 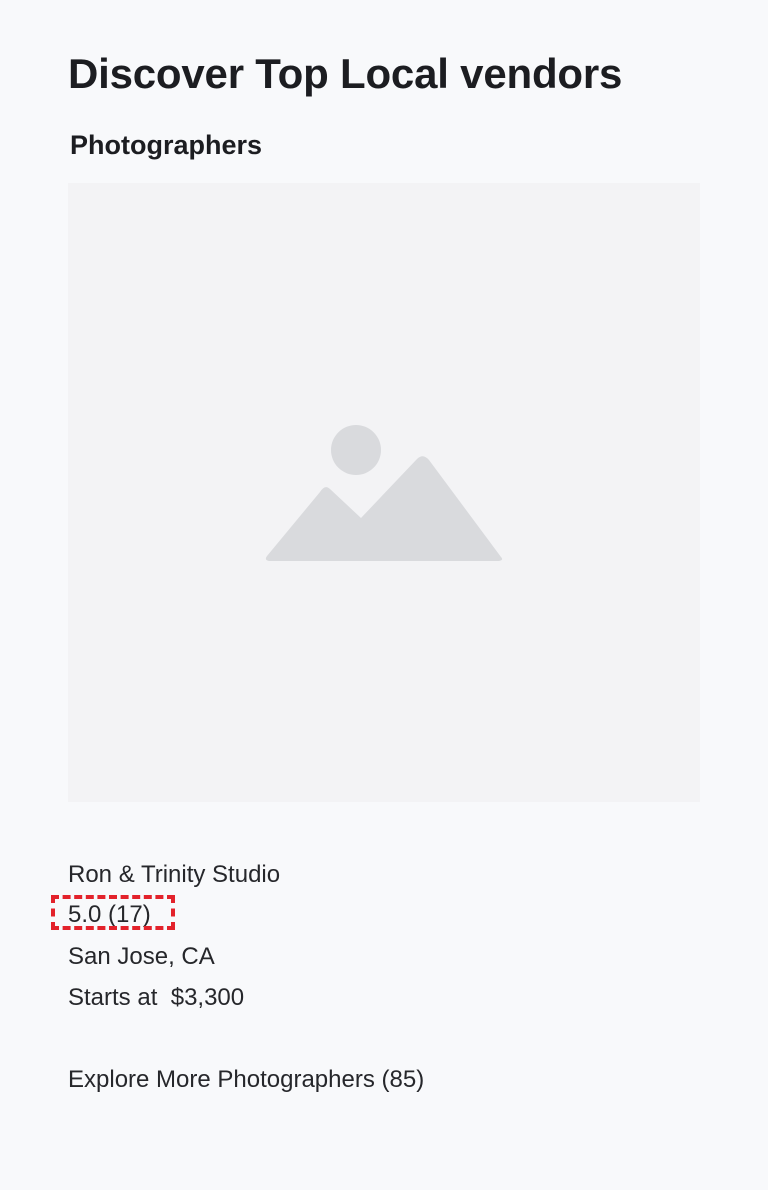 I want to click on rating-value: 5.0, so click(x=85, y=914).